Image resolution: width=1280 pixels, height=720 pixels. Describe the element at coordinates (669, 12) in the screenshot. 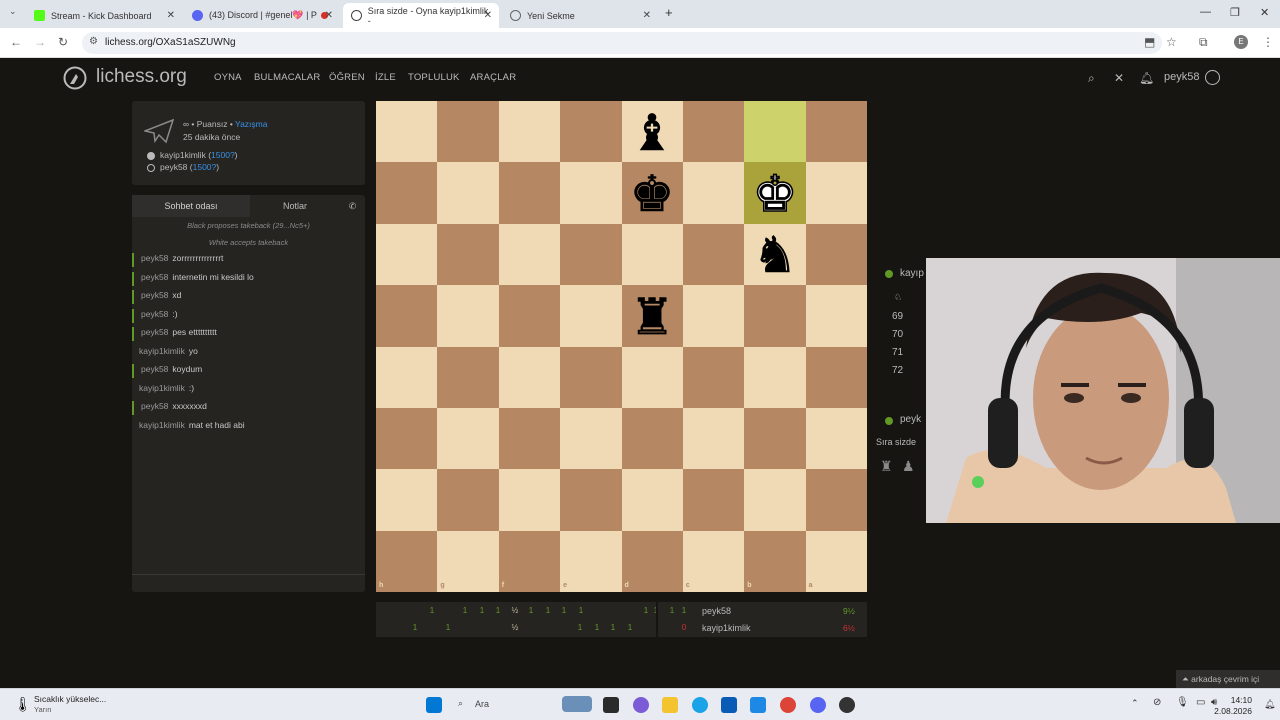

I see `new-tab-button: +` at that location.